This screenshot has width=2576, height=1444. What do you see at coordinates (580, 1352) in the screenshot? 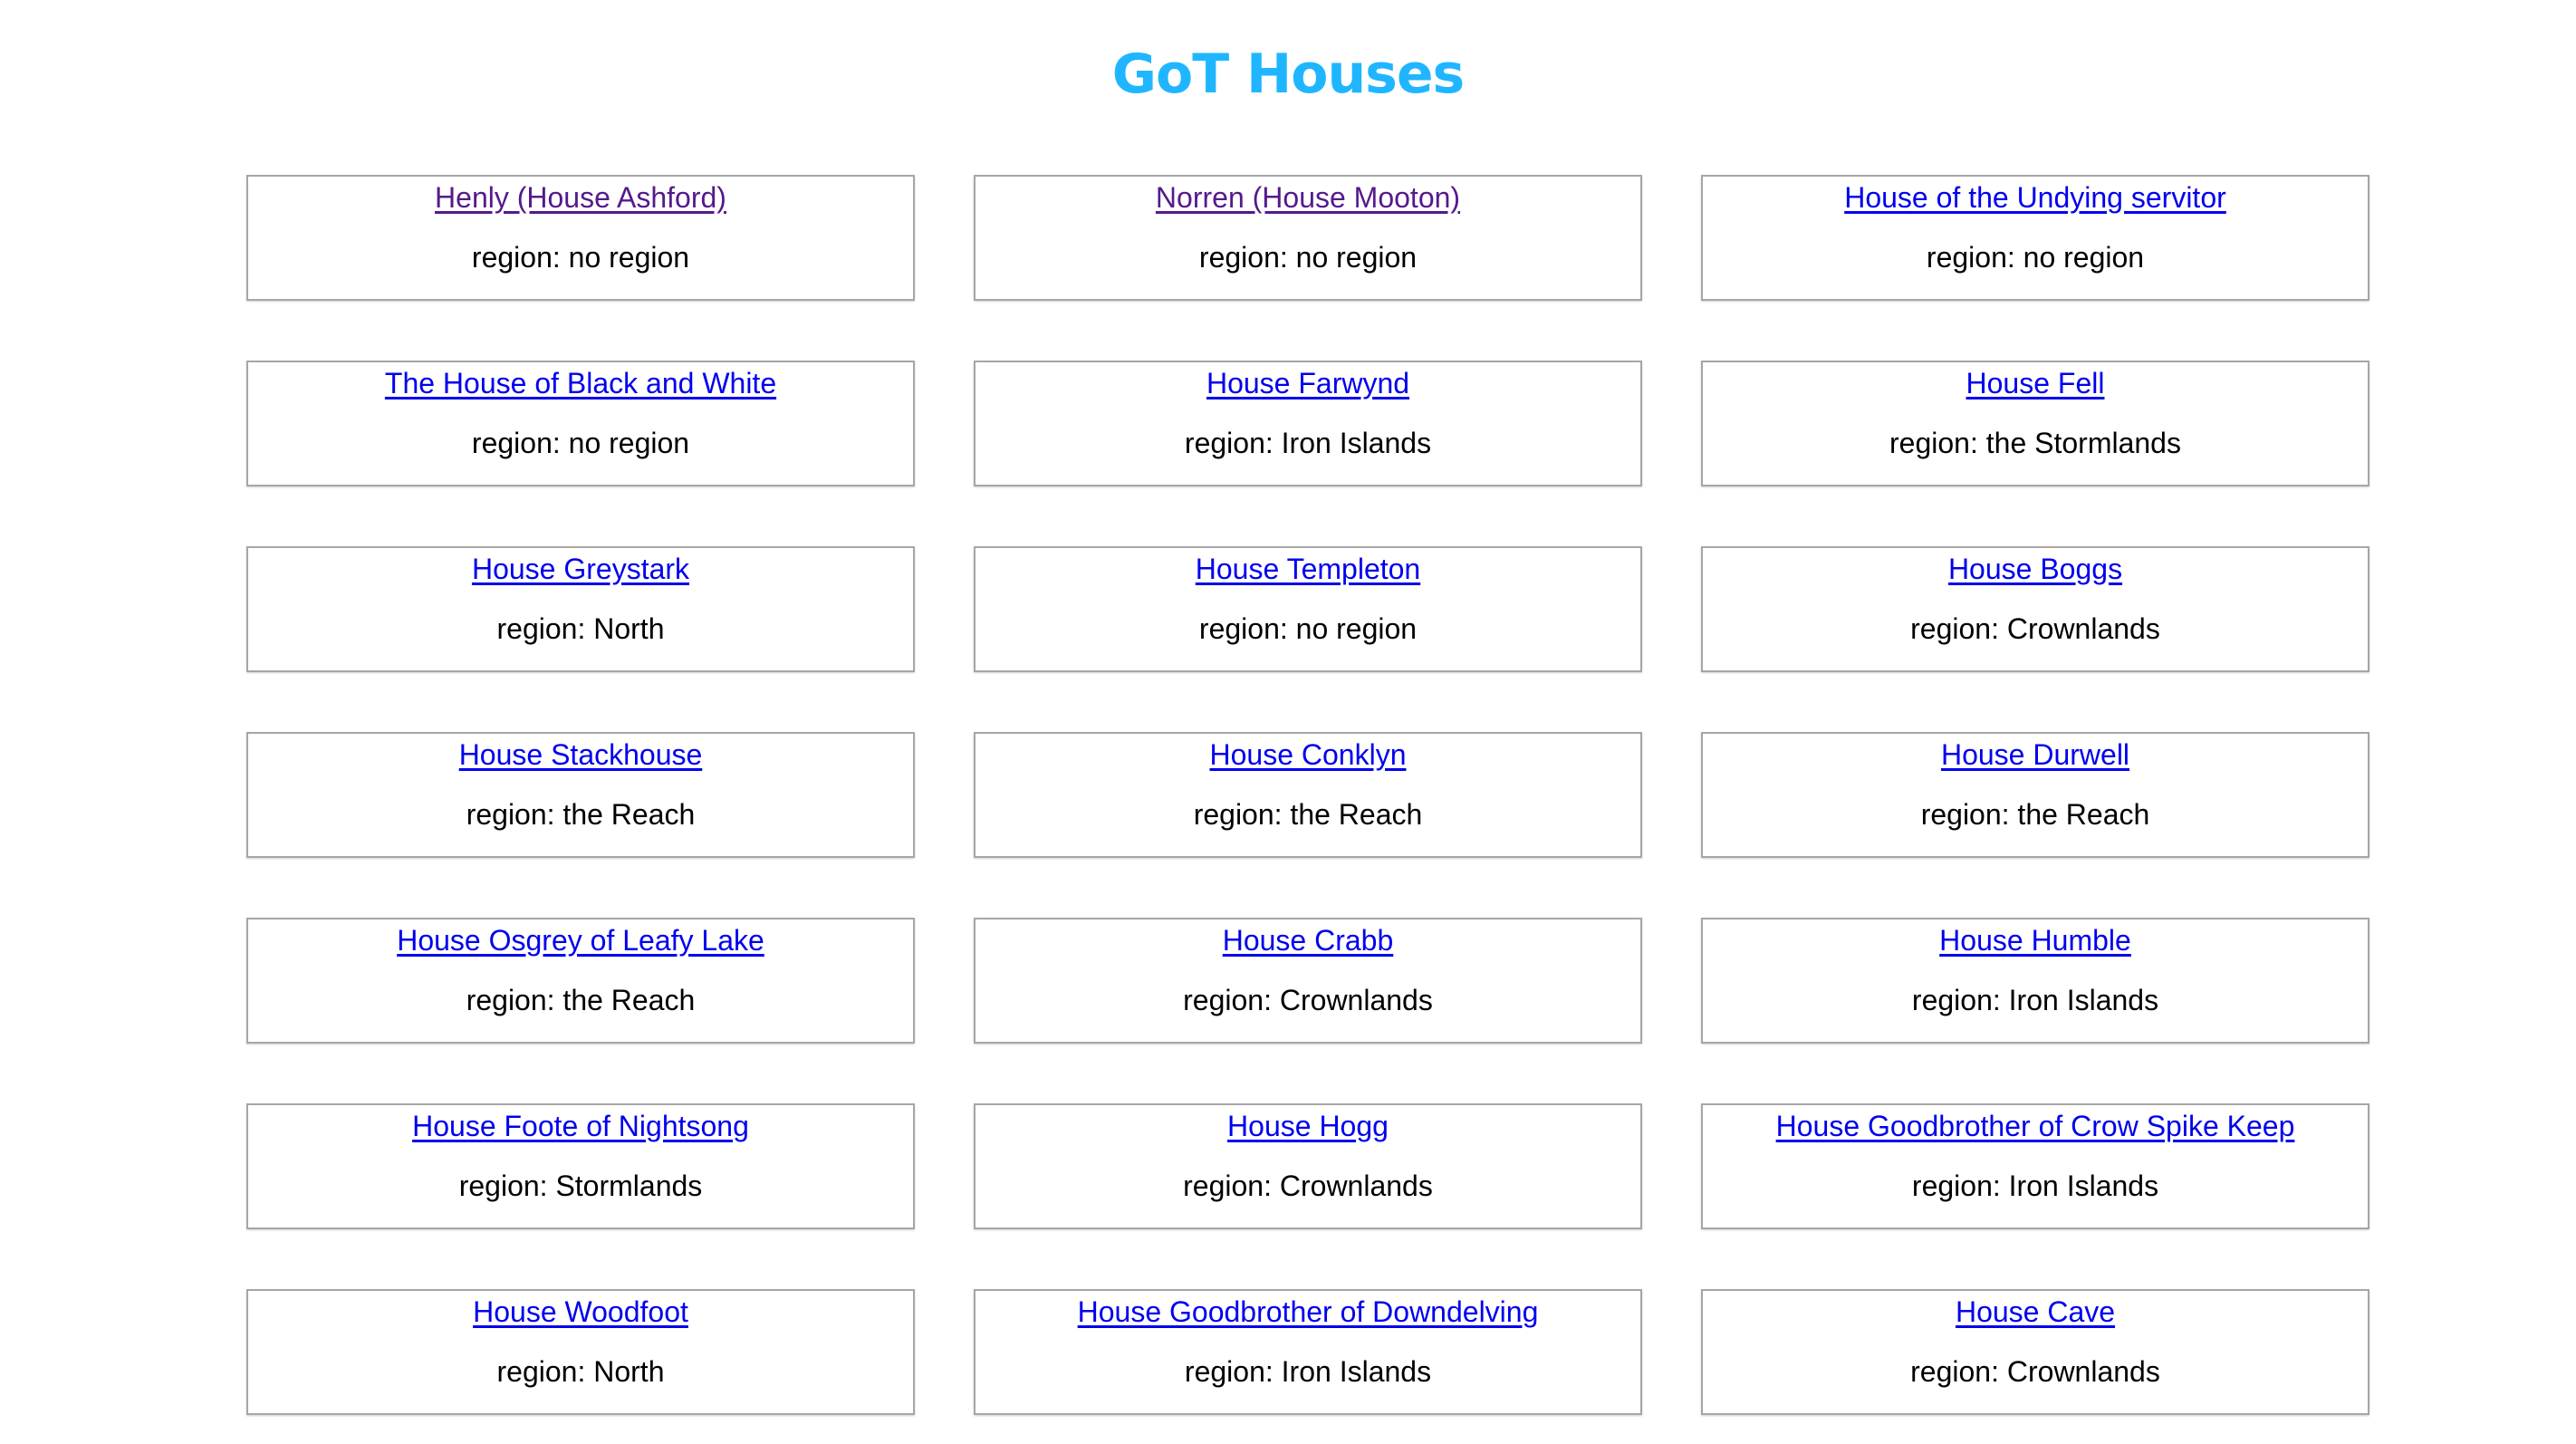
I see `house-card: House Woodfoot region: North` at bounding box center [580, 1352].